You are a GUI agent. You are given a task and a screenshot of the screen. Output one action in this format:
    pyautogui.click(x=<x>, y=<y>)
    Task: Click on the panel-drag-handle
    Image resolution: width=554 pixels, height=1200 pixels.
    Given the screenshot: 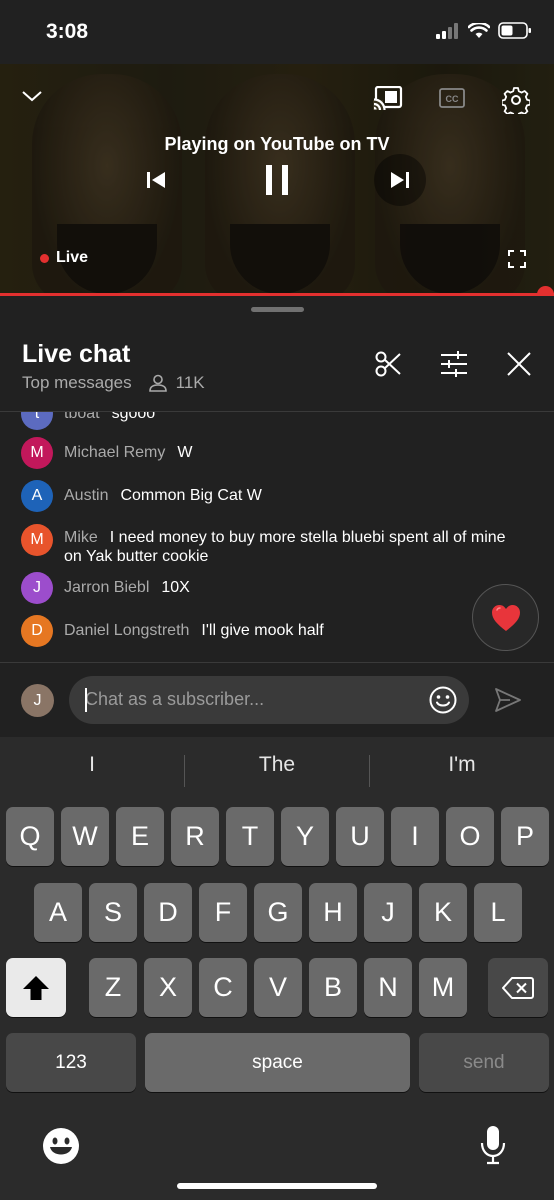 What is the action you would take?
    pyautogui.click(x=277, y=309)
    